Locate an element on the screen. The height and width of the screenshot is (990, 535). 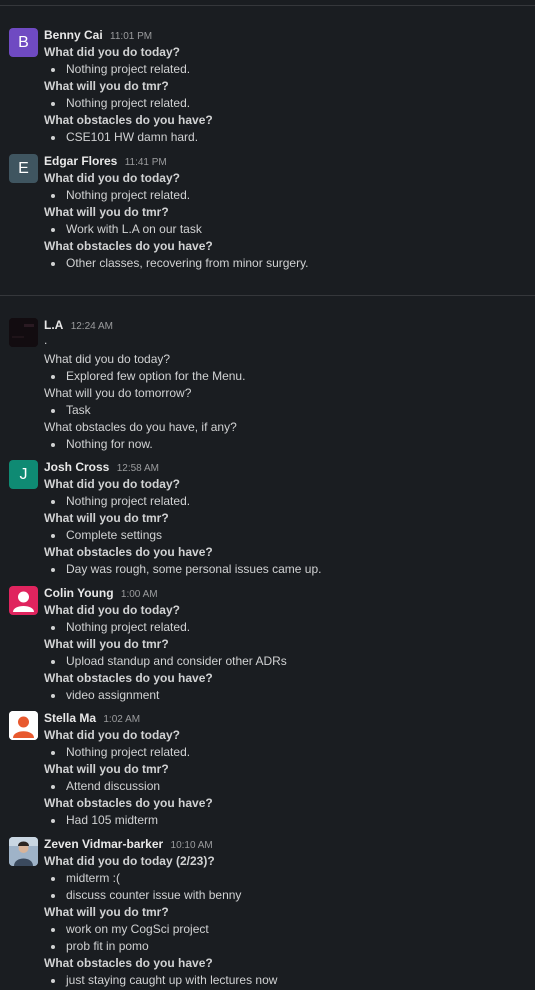
bullet-item: prob fit in pomo is located at coordinates (289, 946).